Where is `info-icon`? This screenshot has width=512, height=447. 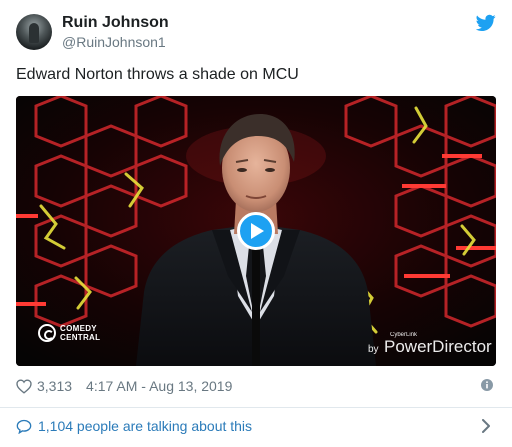
info-icon is located at coordinates (487, 385).